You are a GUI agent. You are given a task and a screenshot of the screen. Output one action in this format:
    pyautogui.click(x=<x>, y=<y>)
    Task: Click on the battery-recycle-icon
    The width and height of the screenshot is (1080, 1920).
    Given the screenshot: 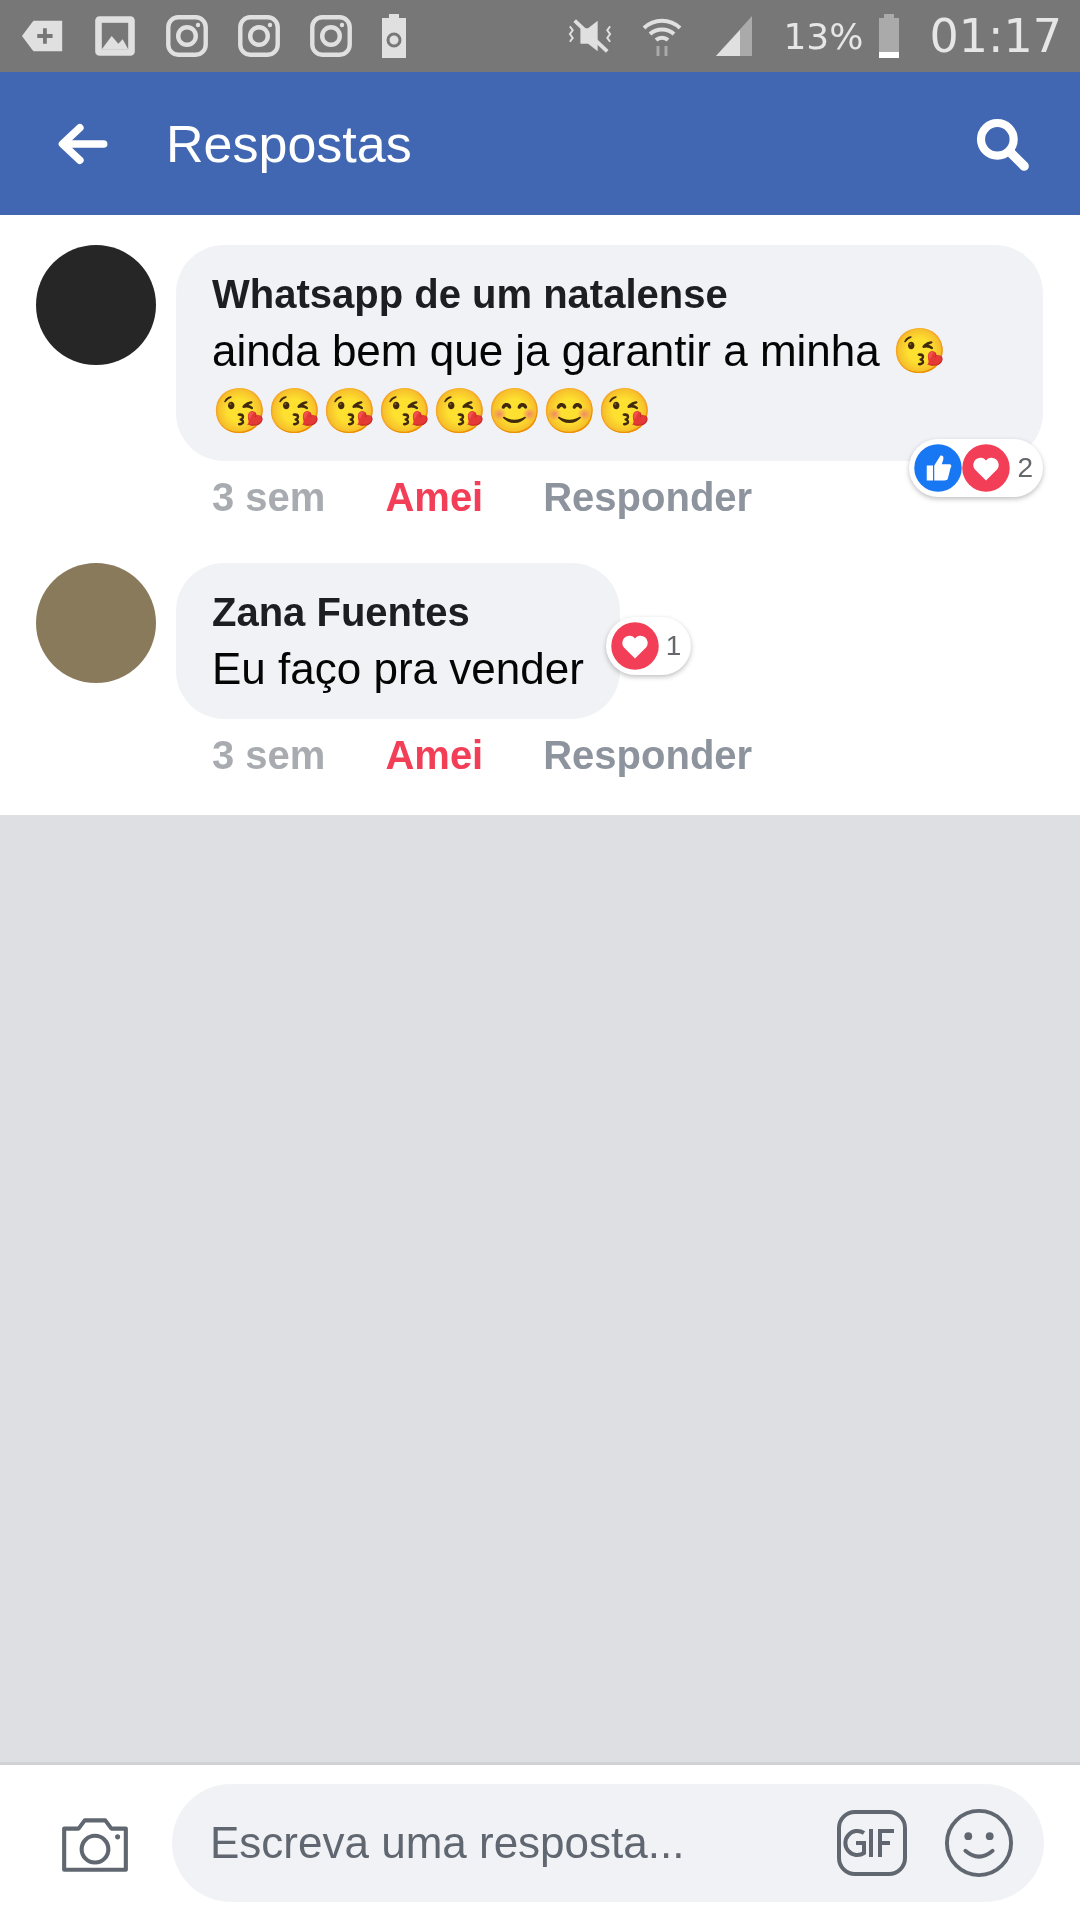 What is the action you would take?
    pyautogui.click(x=394, y=36)
    